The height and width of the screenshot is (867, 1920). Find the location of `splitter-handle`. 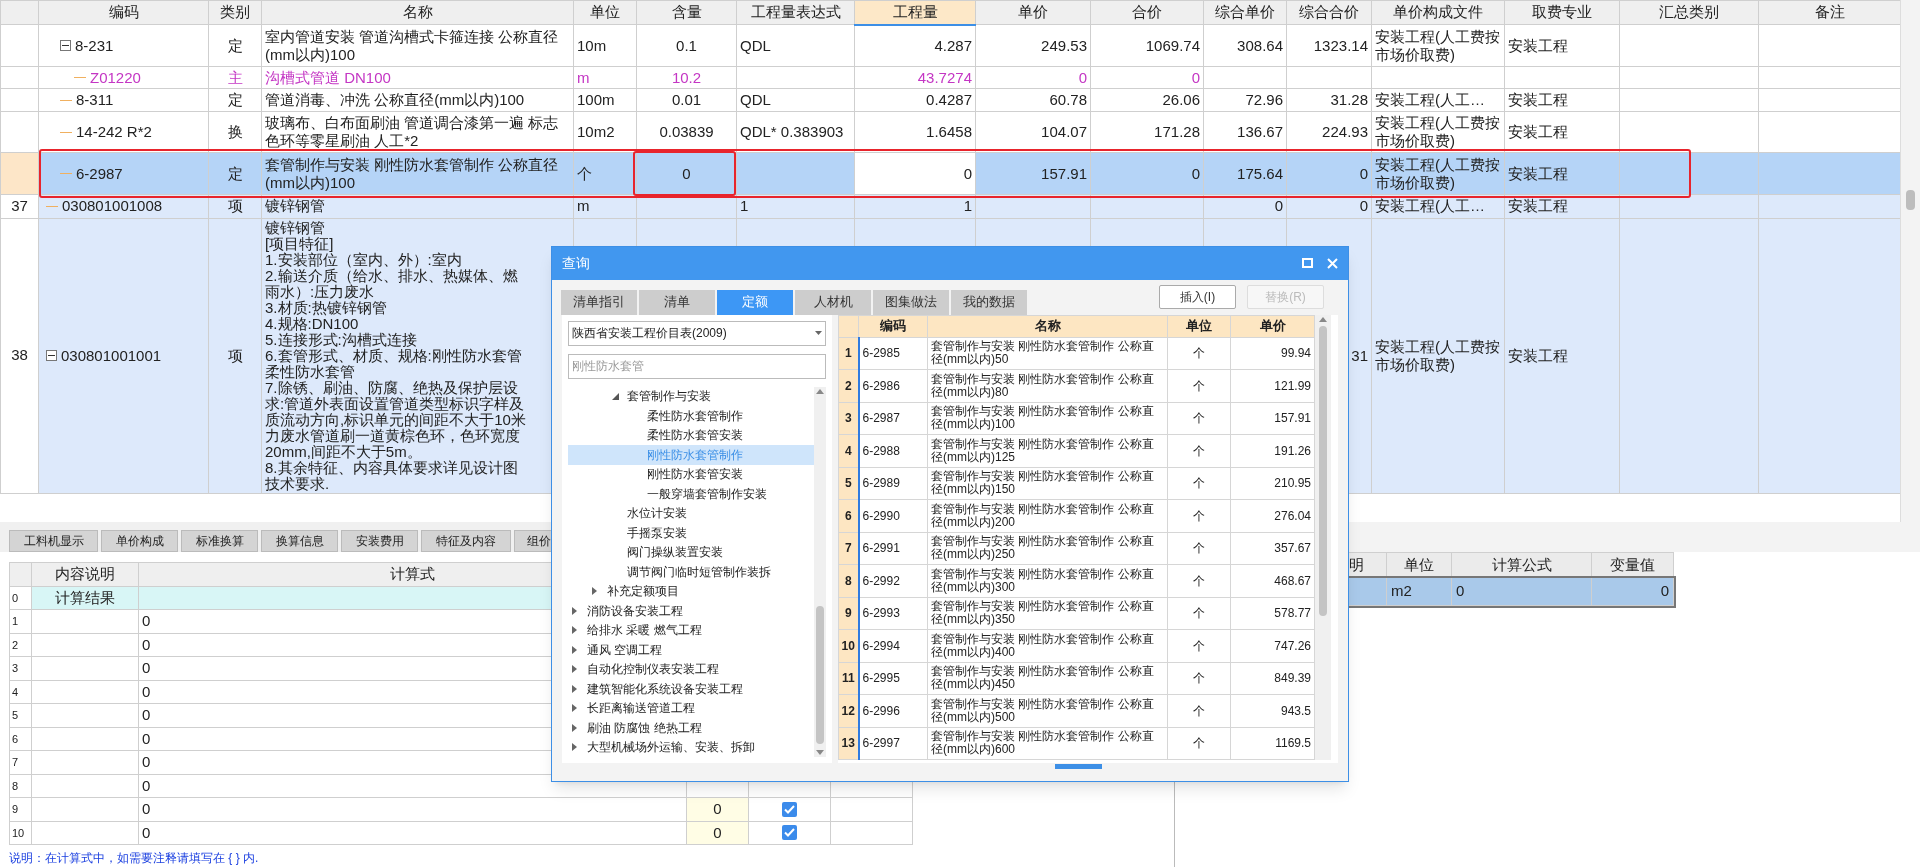

splitter-handle is located at coordinates (1078, 766).